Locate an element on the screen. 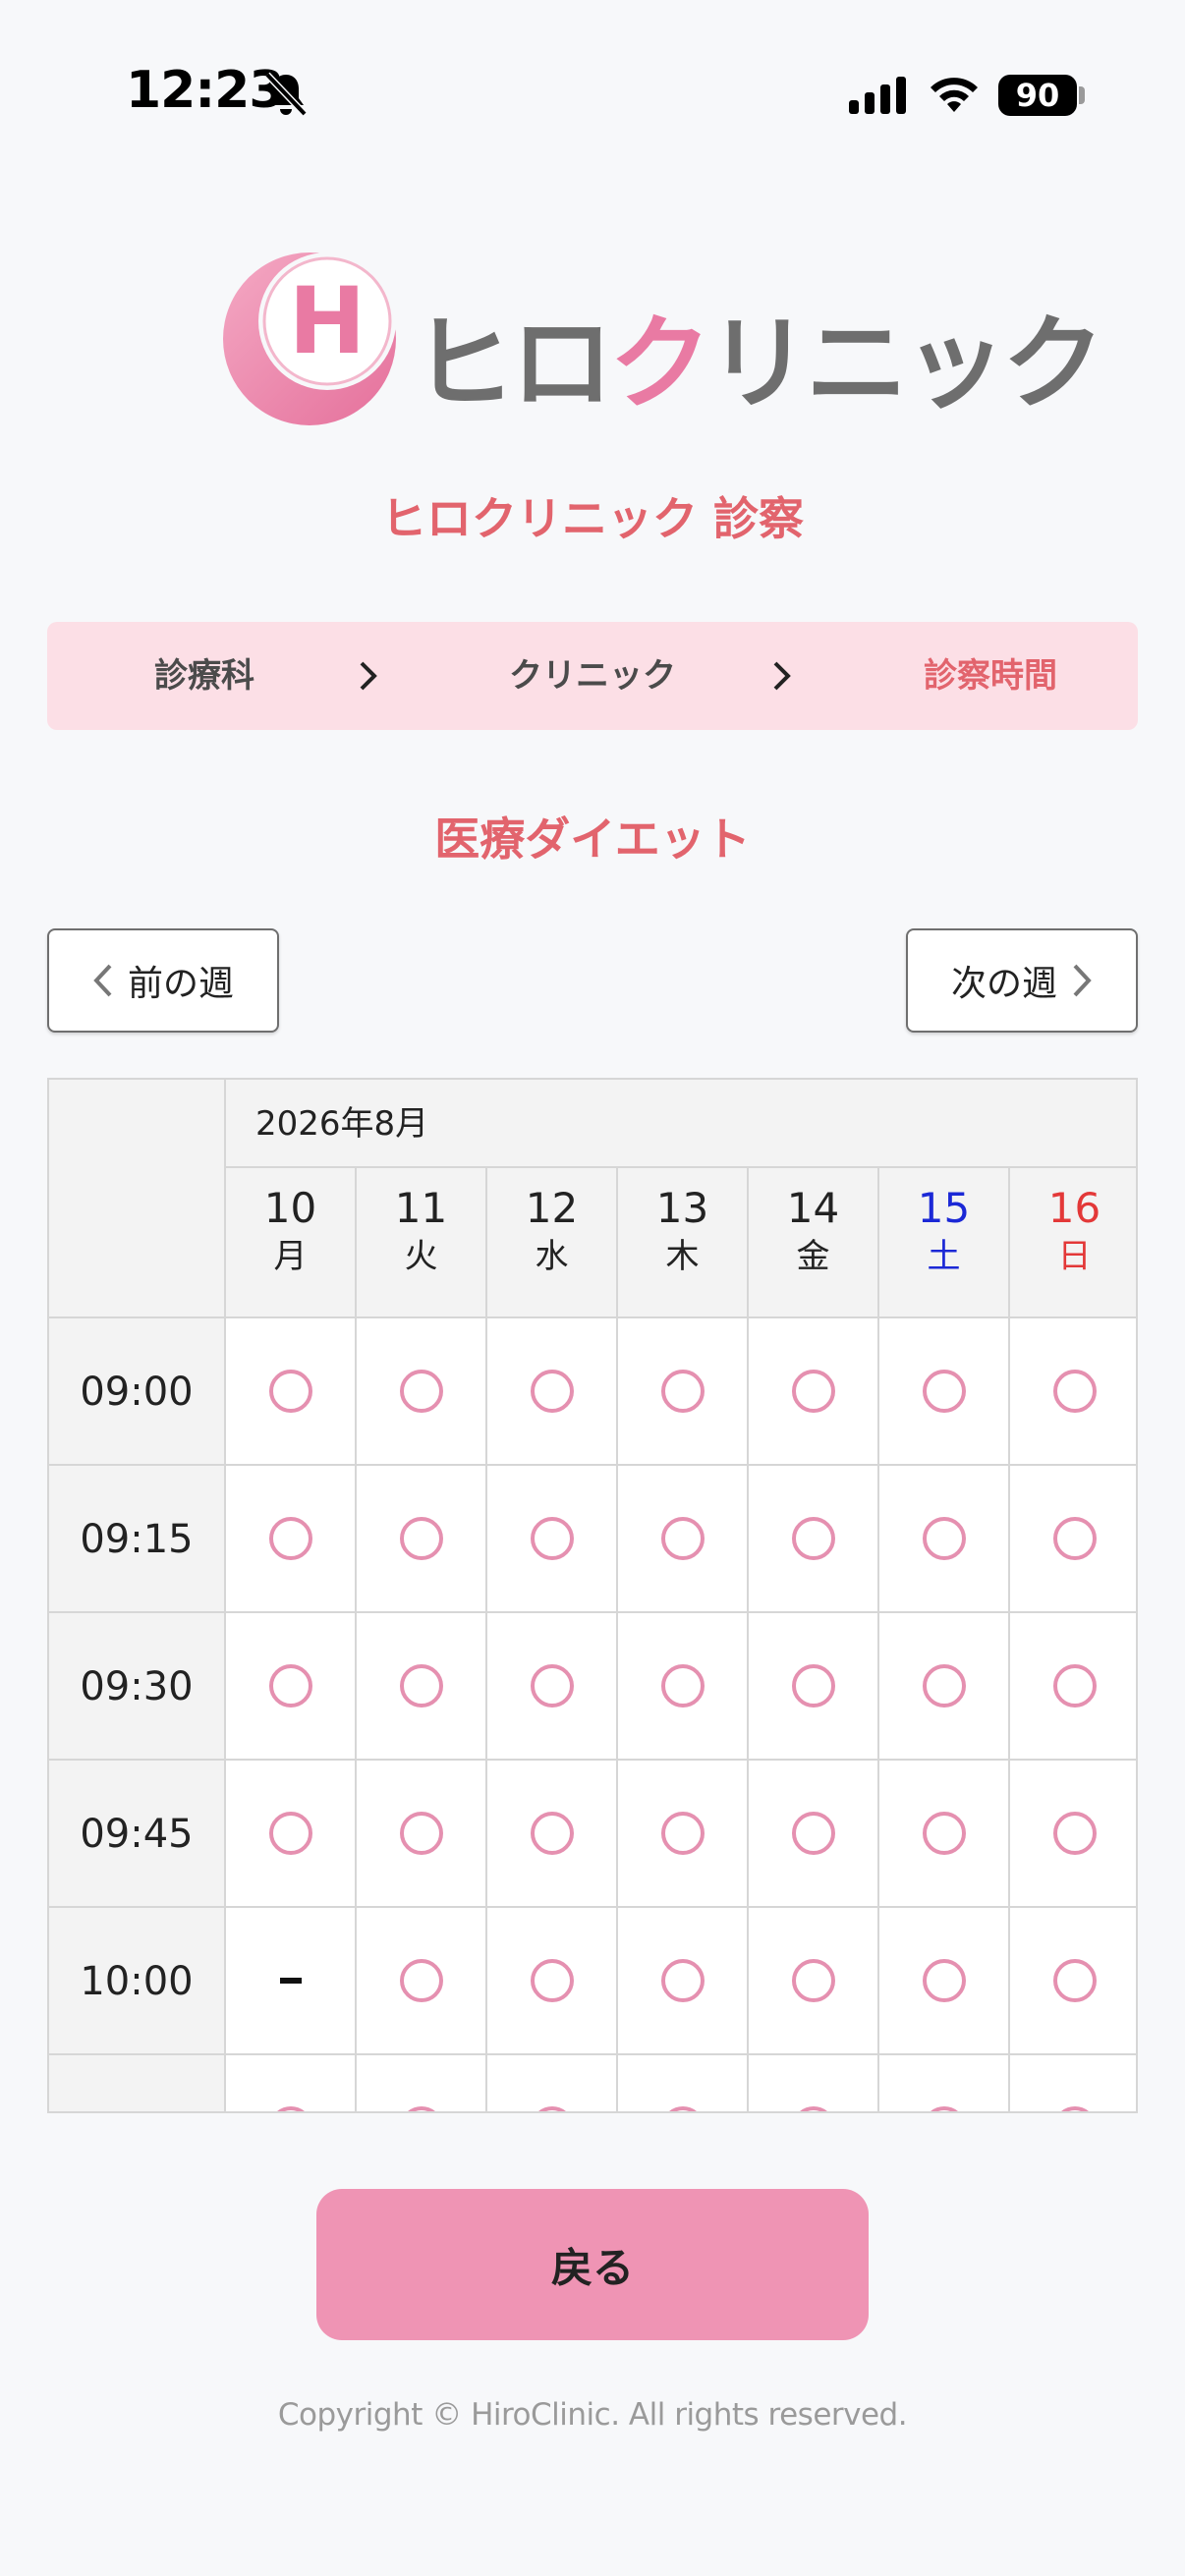 Image resolution: width=1185 pixels, height=2576 pixels. time-label: 09:30 is located at coordinates (137, 1687).